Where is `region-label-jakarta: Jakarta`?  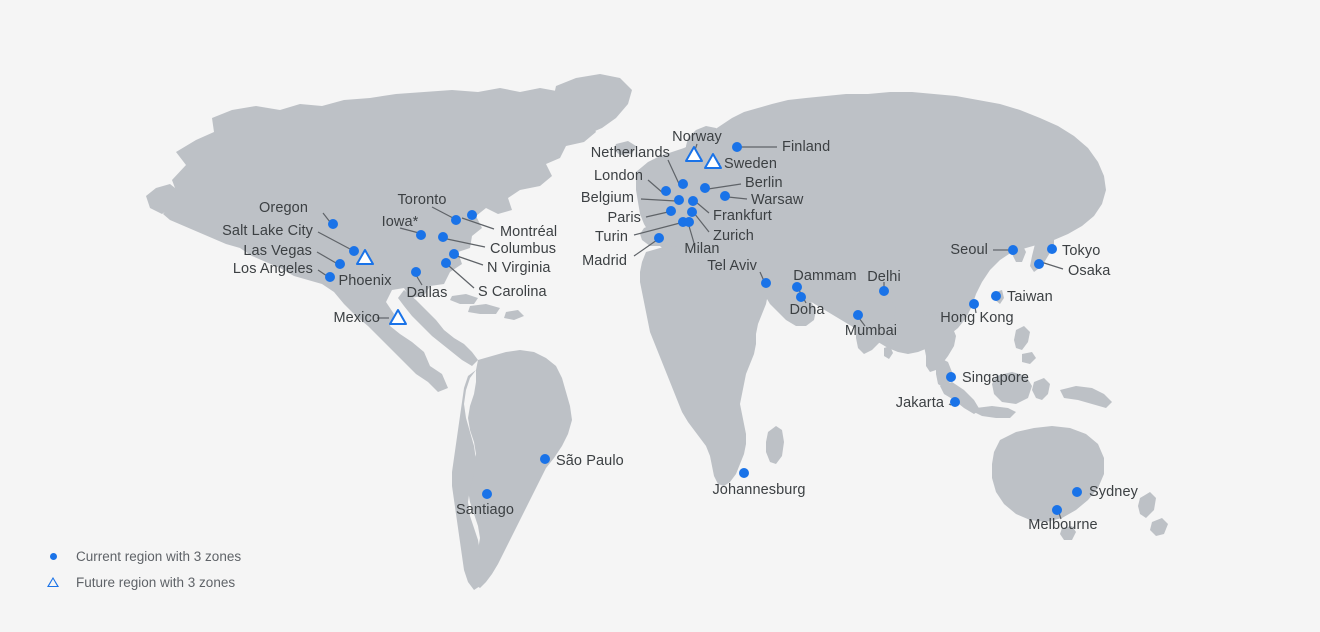 region-label-jakarta: Jakarta is located at coordinates (919, 402).